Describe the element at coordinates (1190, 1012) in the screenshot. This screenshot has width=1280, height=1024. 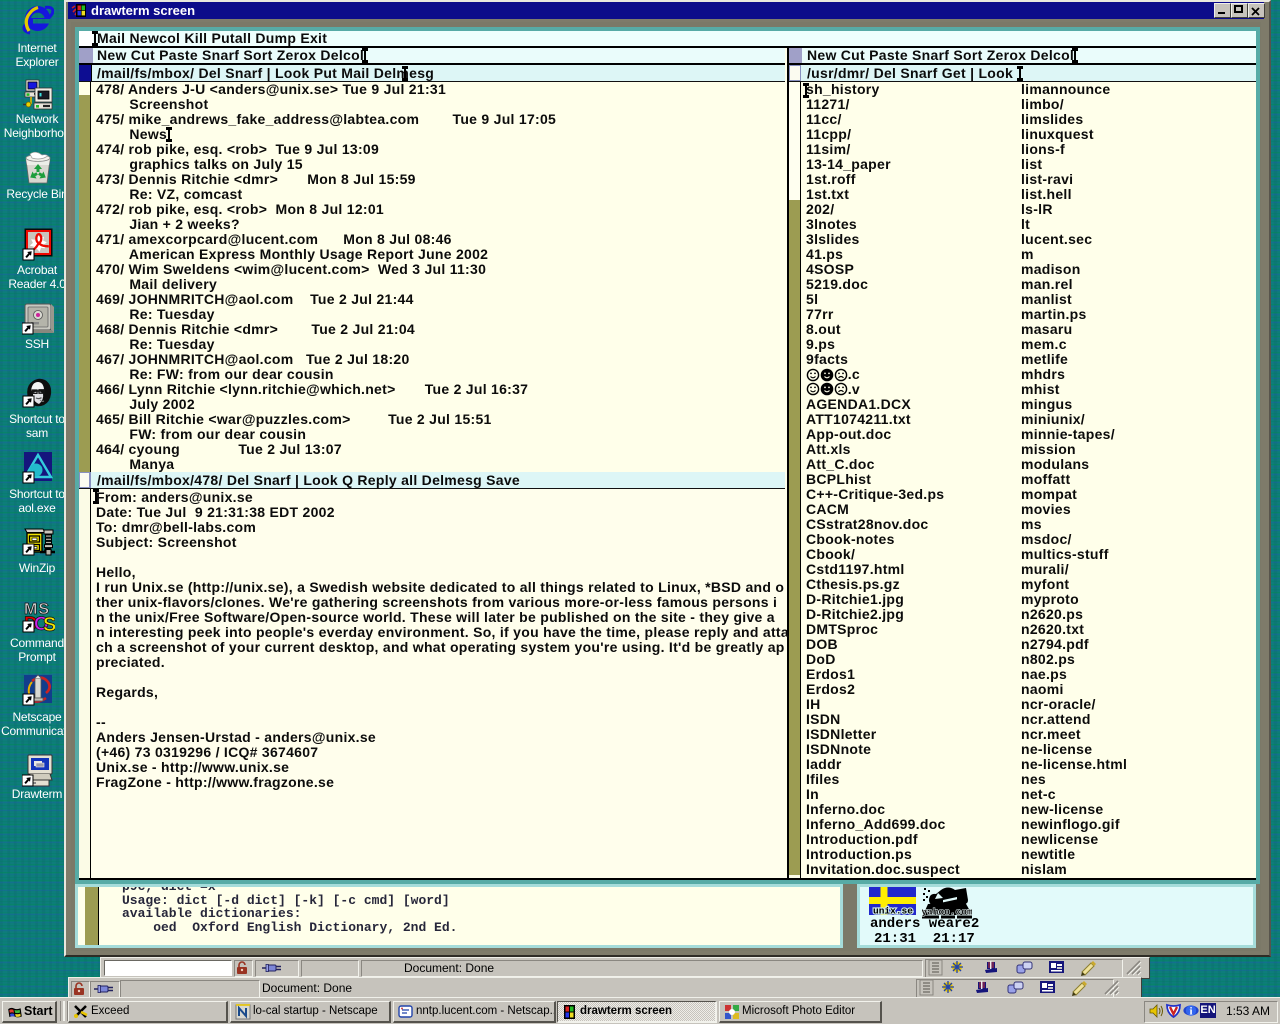
I see `svg-text: i` at that location.